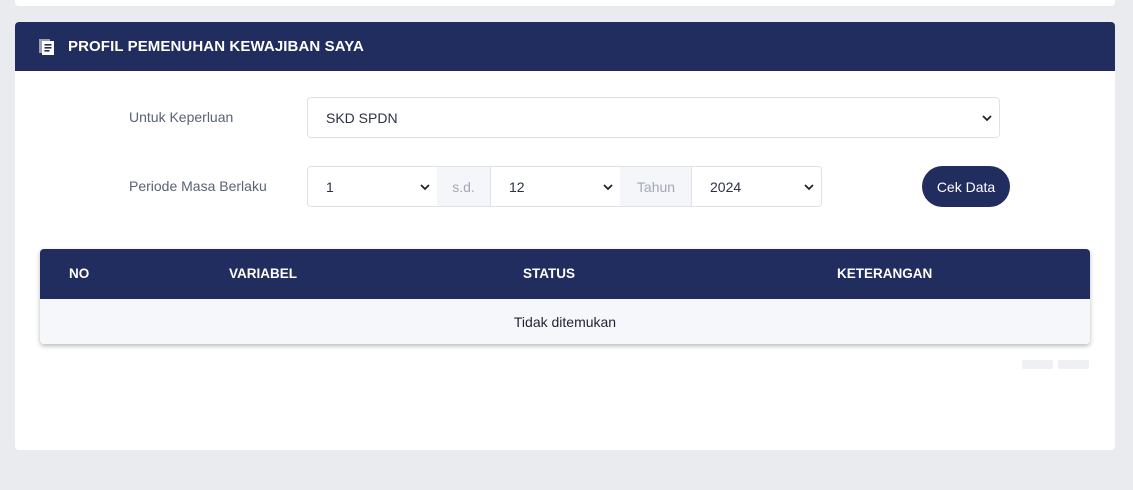 The image size is (1133, 490). What do you see at coordinates (656, 186) in the screenshot?
I see `year-addon: Tahun` at bounding box center [656, 186].